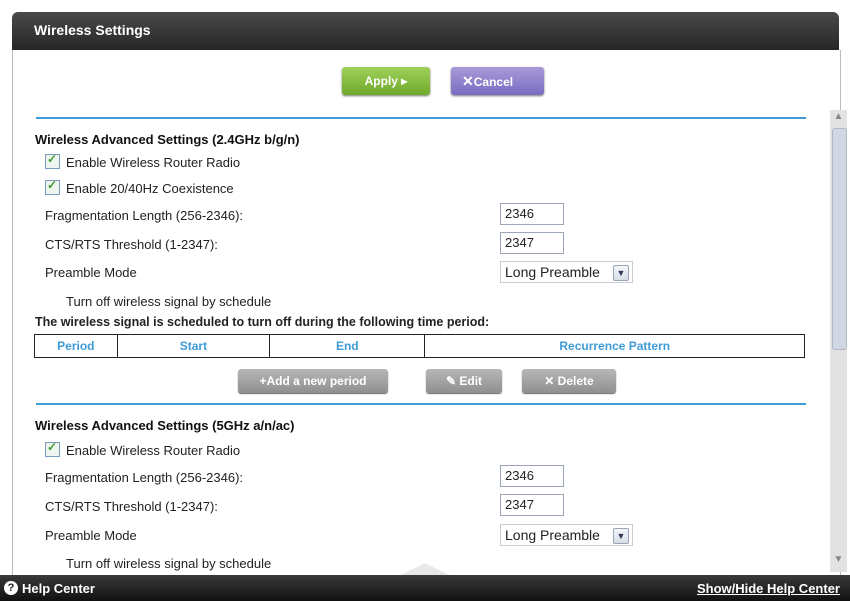 The height and width of the screenshot is (601, 850). Describe the element at coordinates (131, 506) in the screenshot. I see `cts-threshold-5-label: CTS/RTS Threshold (1-2347):` at that location.